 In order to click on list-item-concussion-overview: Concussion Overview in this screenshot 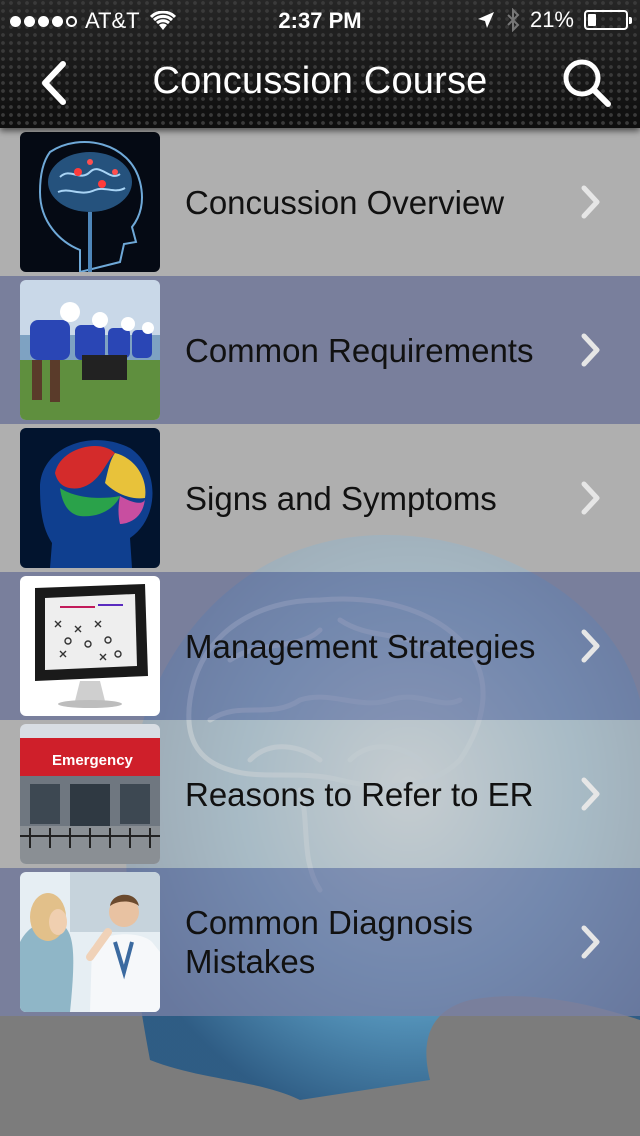, I will do `click(320, 202)`.